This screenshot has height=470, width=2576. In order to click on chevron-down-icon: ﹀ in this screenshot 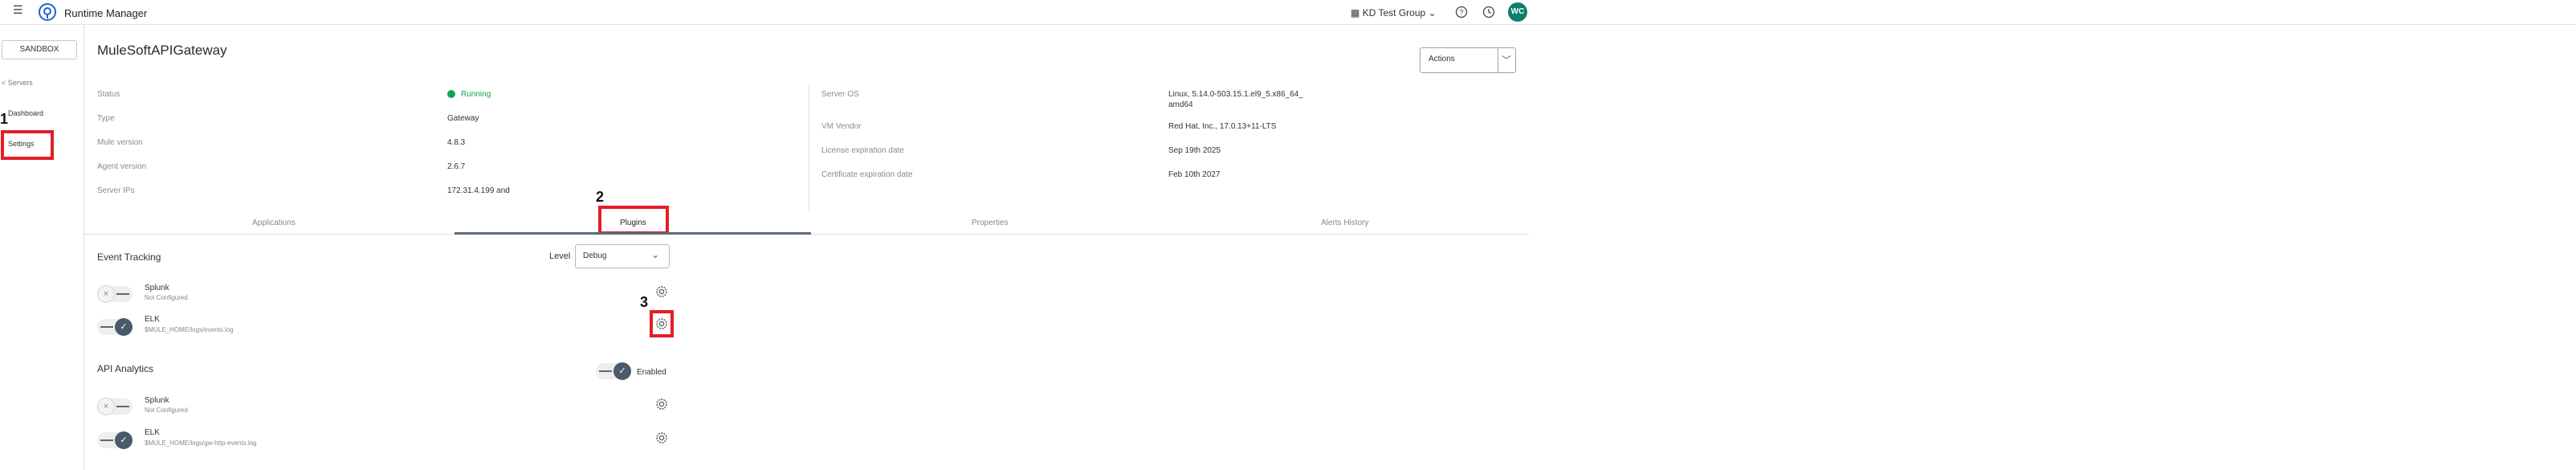, I will do `click(1507, 61)`.